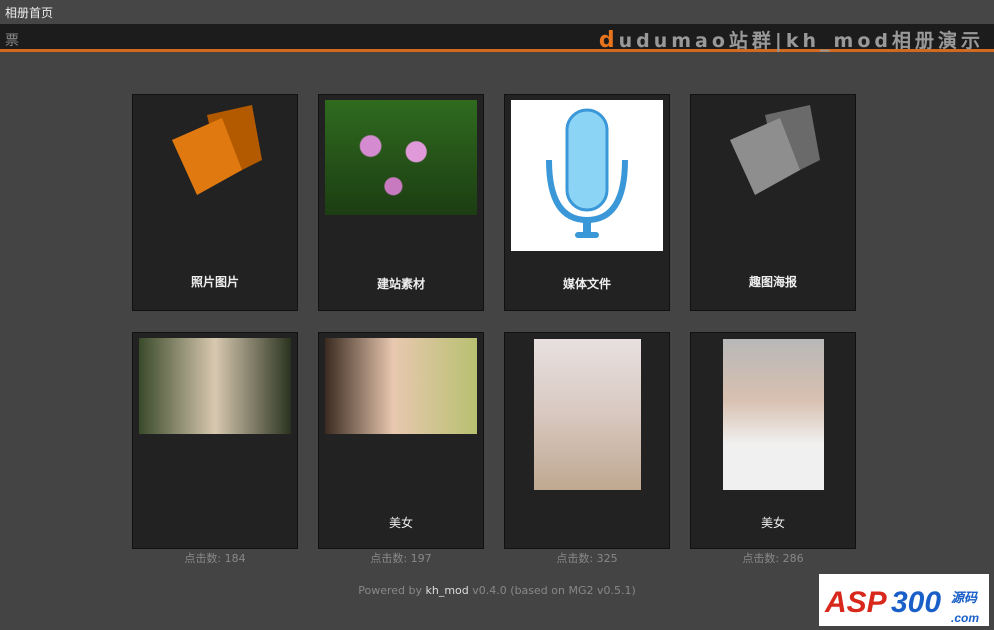  What do you see at coordinates (773, 414) in the screenshot?
I see `woman-dress-photo` at bounding box center [773, 414].